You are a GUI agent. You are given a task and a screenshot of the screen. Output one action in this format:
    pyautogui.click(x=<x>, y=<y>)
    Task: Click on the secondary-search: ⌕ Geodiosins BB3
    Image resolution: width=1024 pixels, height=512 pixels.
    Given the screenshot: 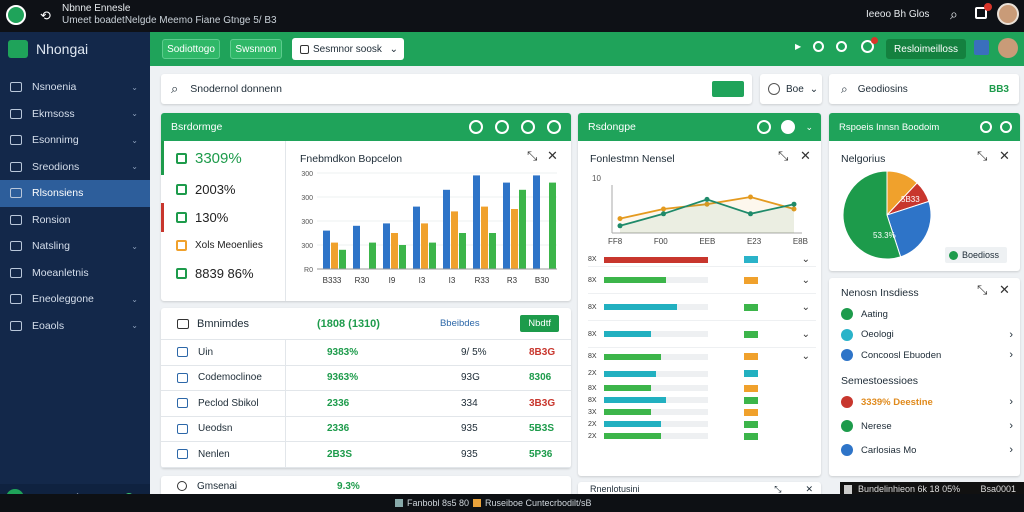 What is the action you would take?
    pyautogui.click(x=924, y=89)
    